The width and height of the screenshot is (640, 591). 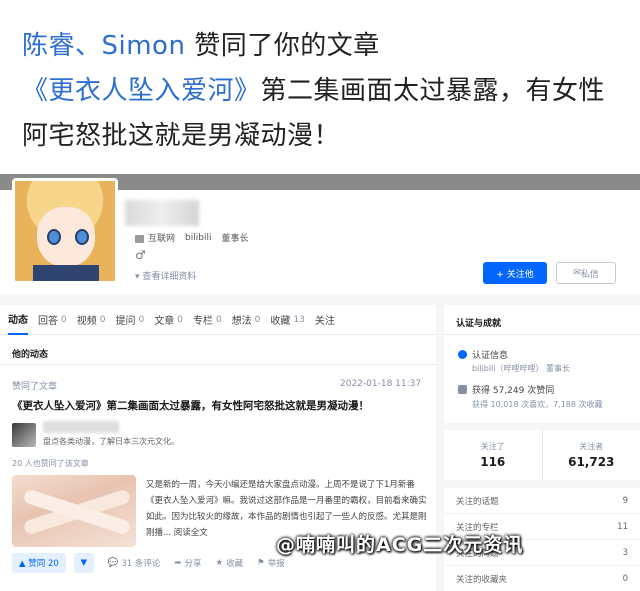 What do you see at coordinates (235, 239) in the screenshot?
I see `profile-tag-position: 董事长` at bounding box center [235, 239].